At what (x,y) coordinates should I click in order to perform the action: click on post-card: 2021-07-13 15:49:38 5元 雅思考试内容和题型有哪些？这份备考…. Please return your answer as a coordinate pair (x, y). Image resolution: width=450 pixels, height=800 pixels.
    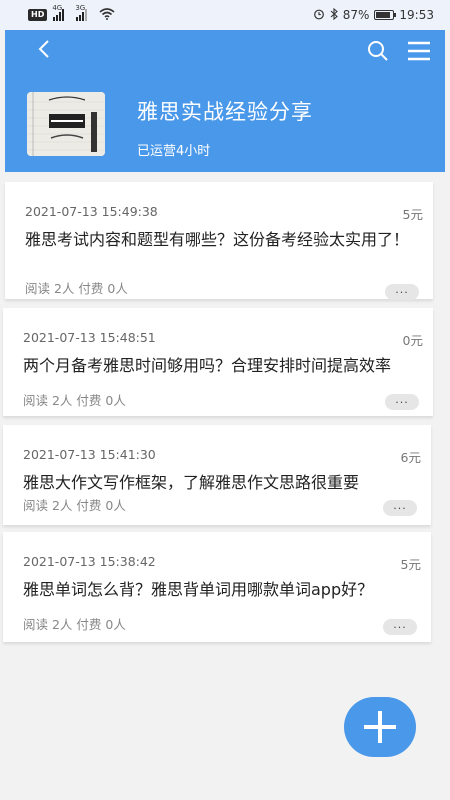
    Looking at the image, I should click on (219, 241).